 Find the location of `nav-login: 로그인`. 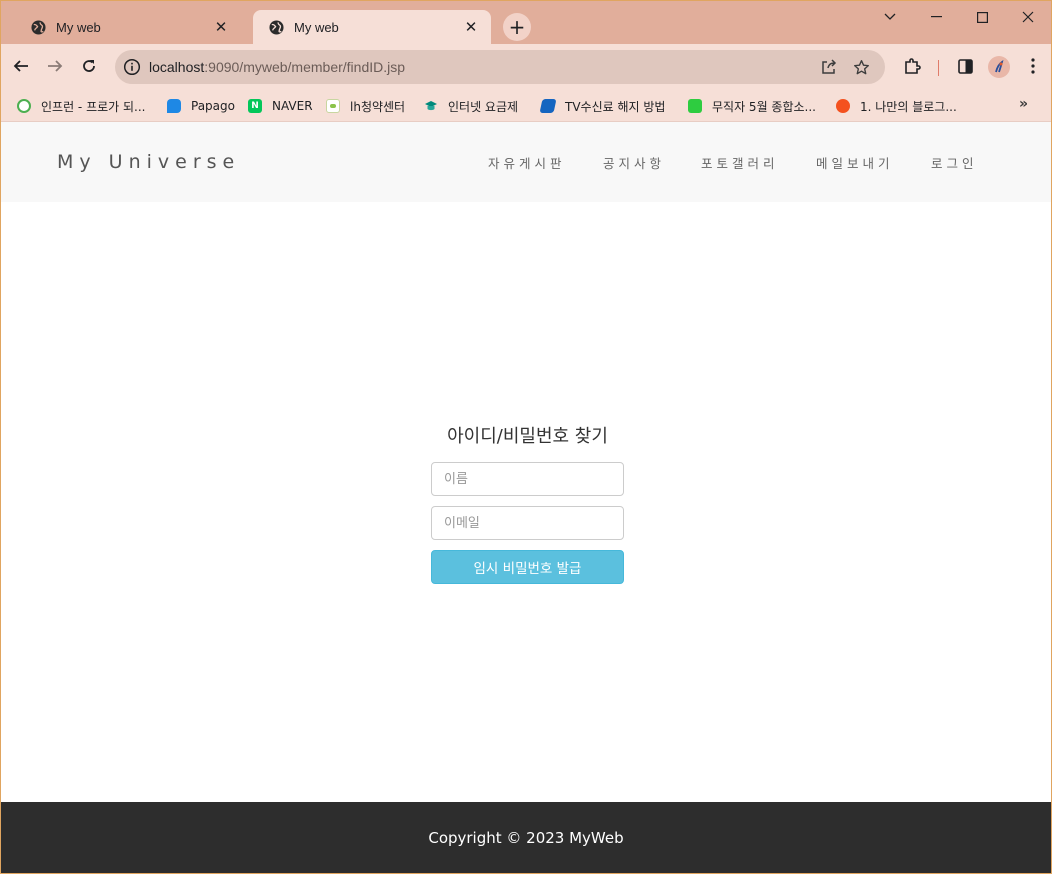

nav-login: 로그인 is located at coordinates (954, 162).